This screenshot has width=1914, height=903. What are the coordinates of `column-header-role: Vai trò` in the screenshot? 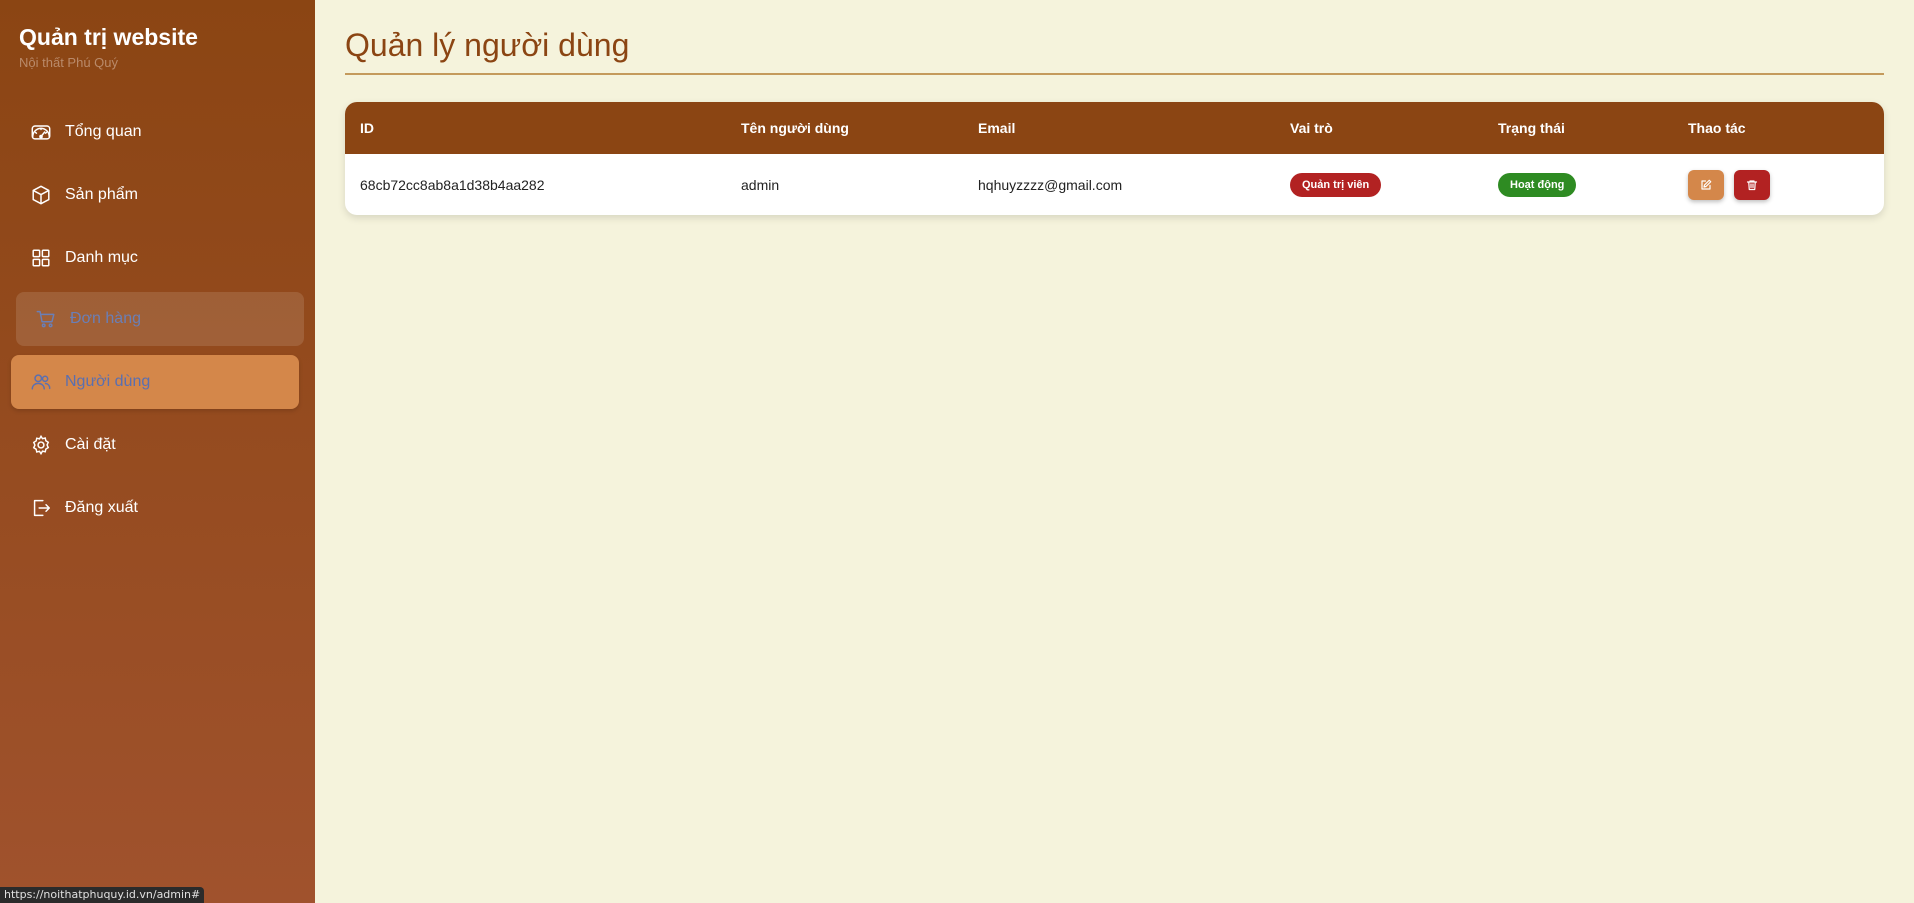 It's located at (1379, 128).